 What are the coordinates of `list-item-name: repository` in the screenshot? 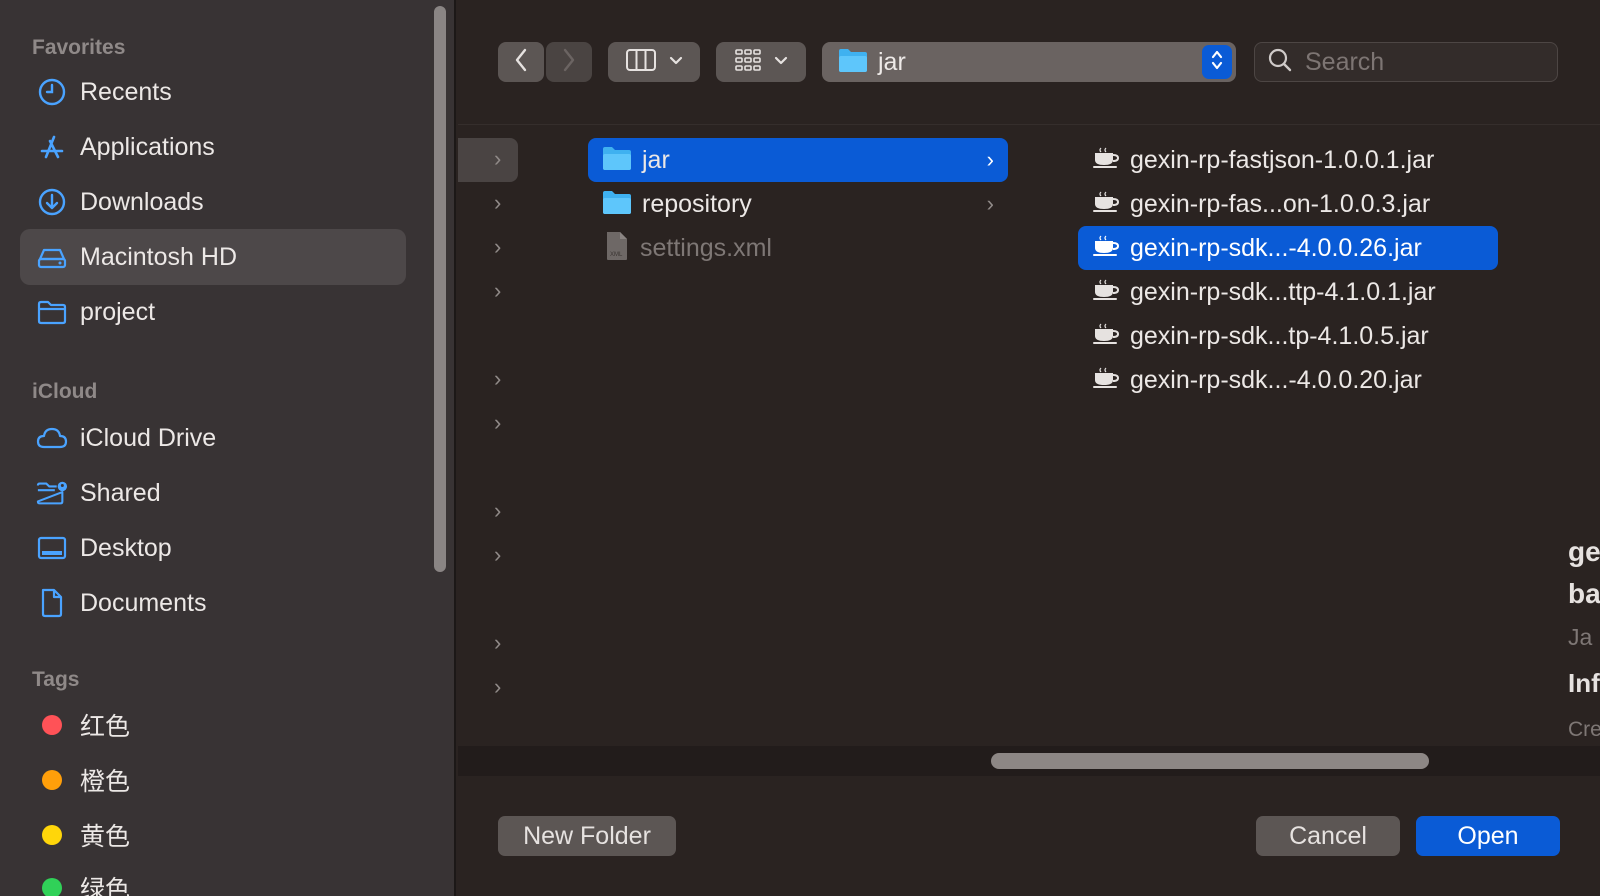 It's located at (697, 203).